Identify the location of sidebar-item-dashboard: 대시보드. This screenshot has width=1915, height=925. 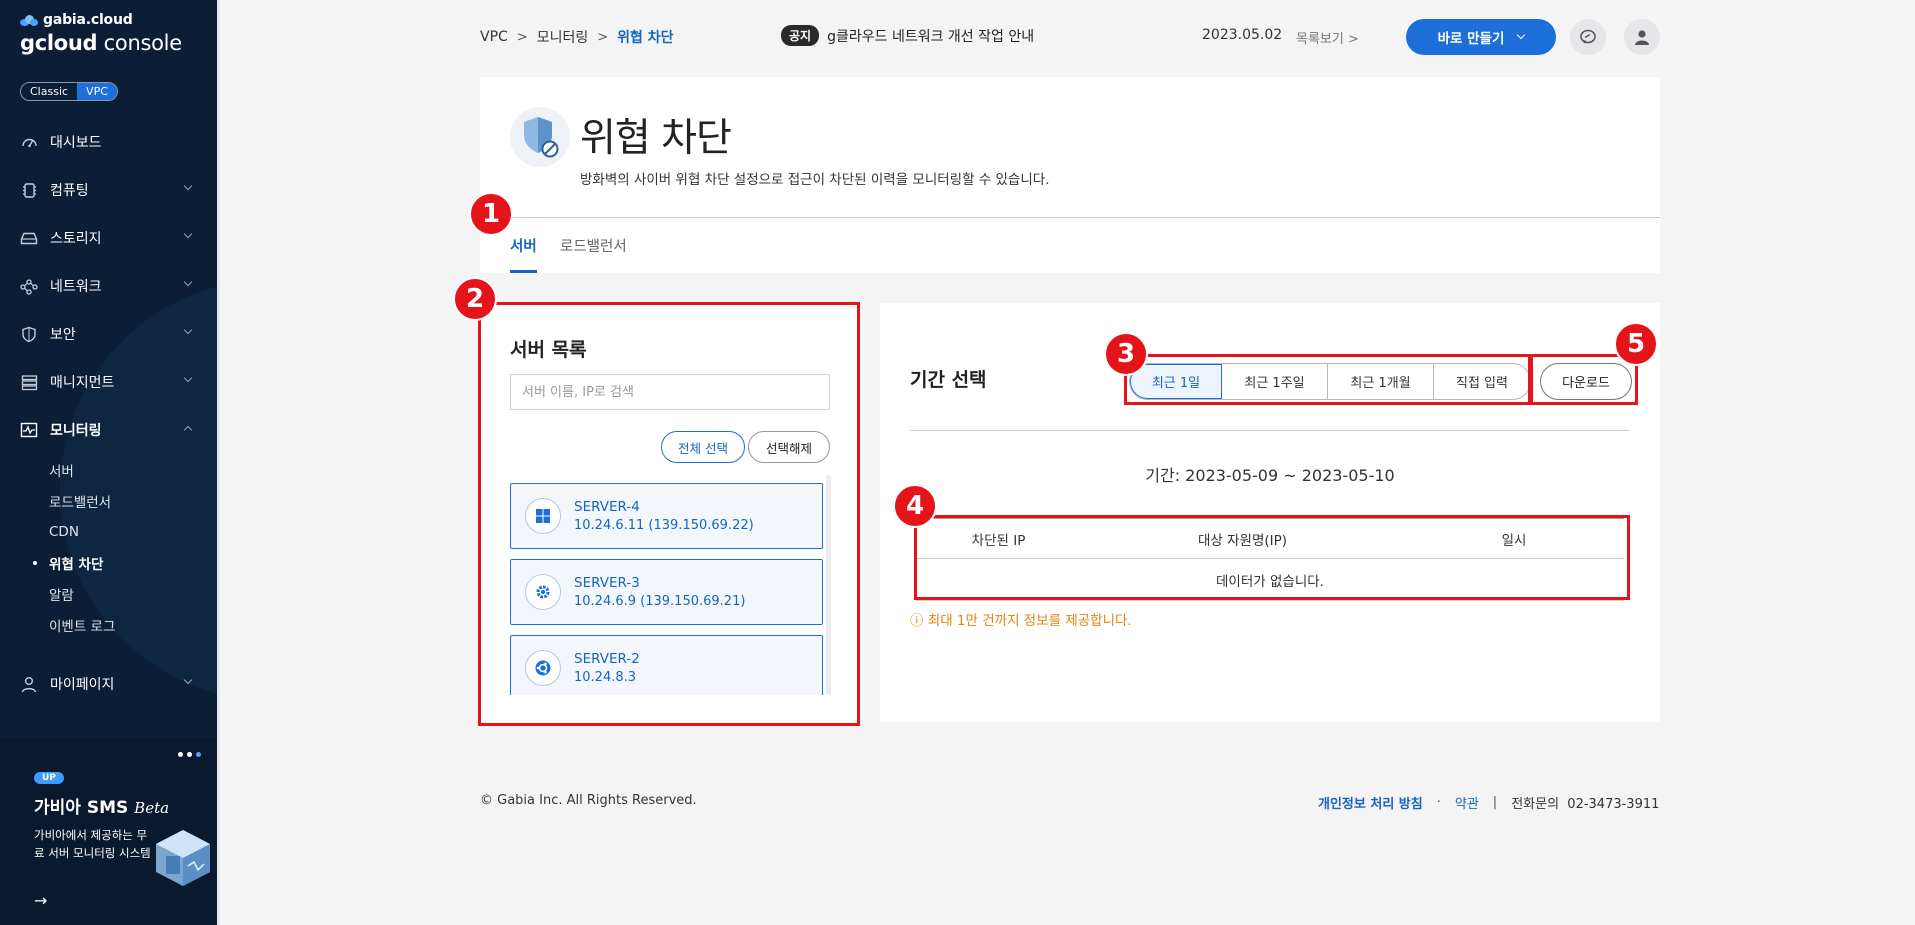
(108, 142).